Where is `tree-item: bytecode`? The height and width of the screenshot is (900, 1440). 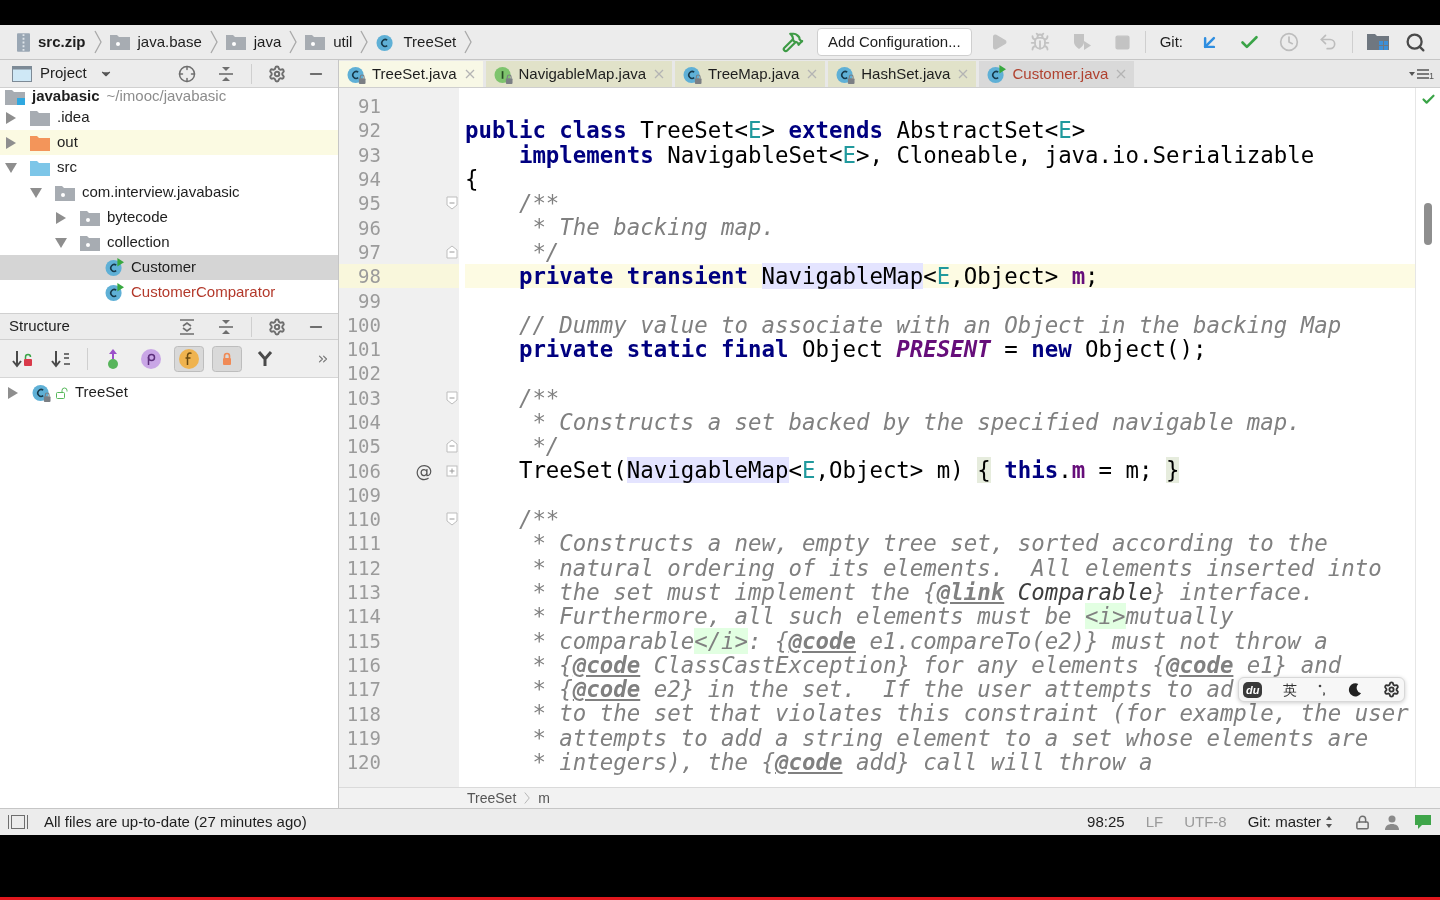
tree-item: bytecode is located at coordinates (169, 217).